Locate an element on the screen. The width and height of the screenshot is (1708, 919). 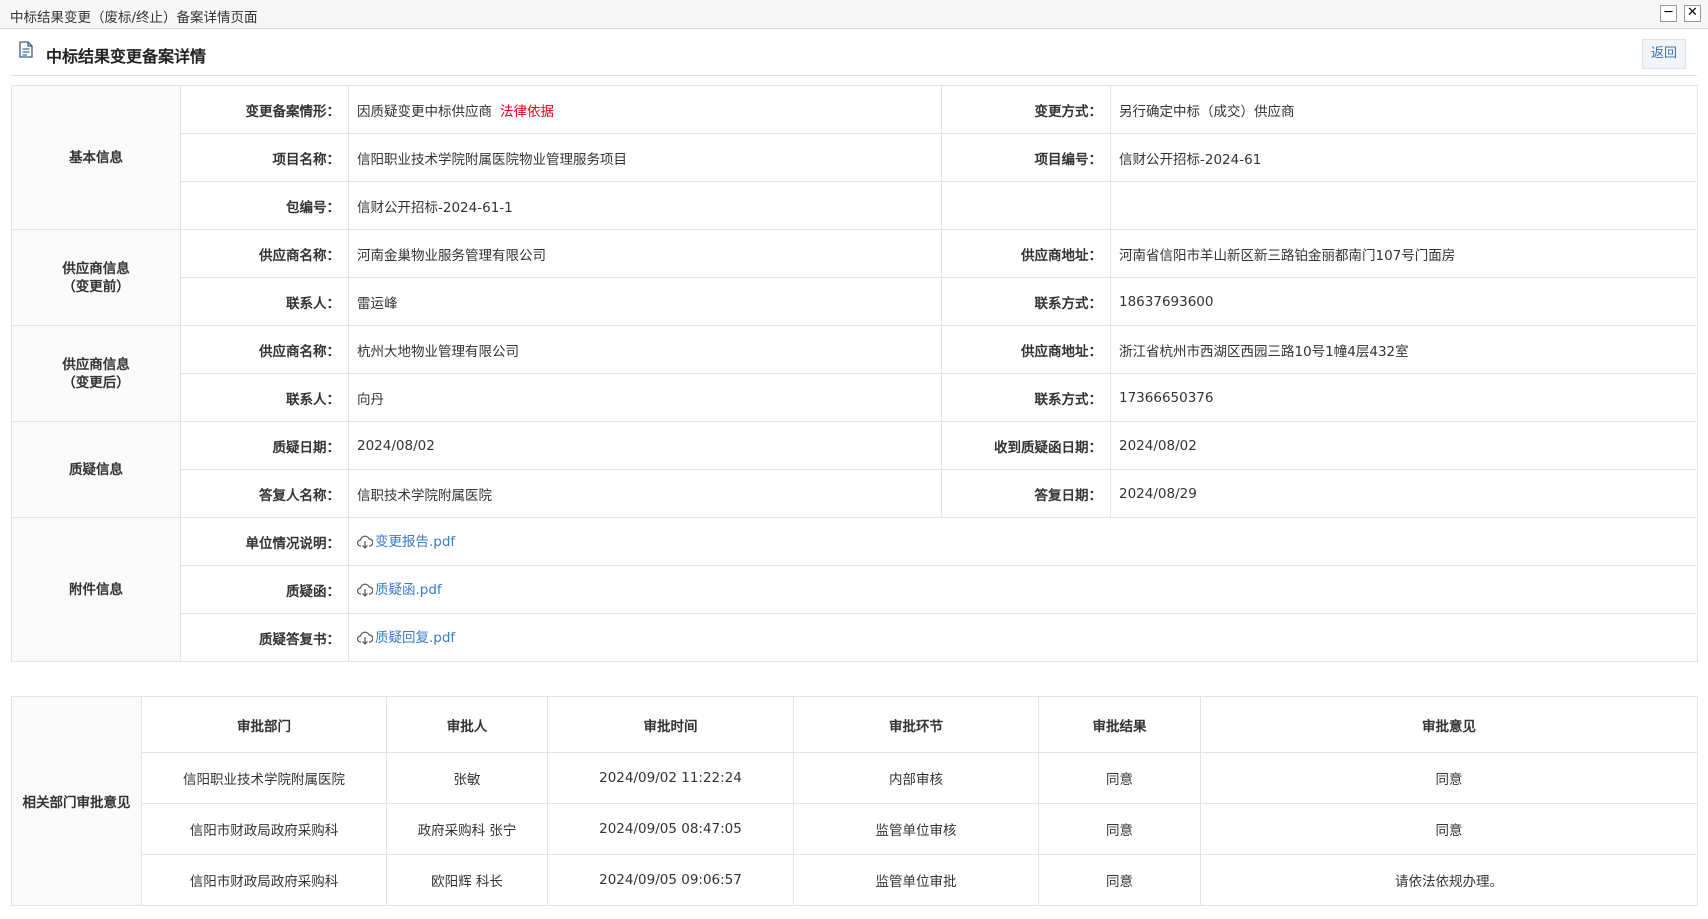
minimize-button: ─ is located at coordinates (1668, 13).